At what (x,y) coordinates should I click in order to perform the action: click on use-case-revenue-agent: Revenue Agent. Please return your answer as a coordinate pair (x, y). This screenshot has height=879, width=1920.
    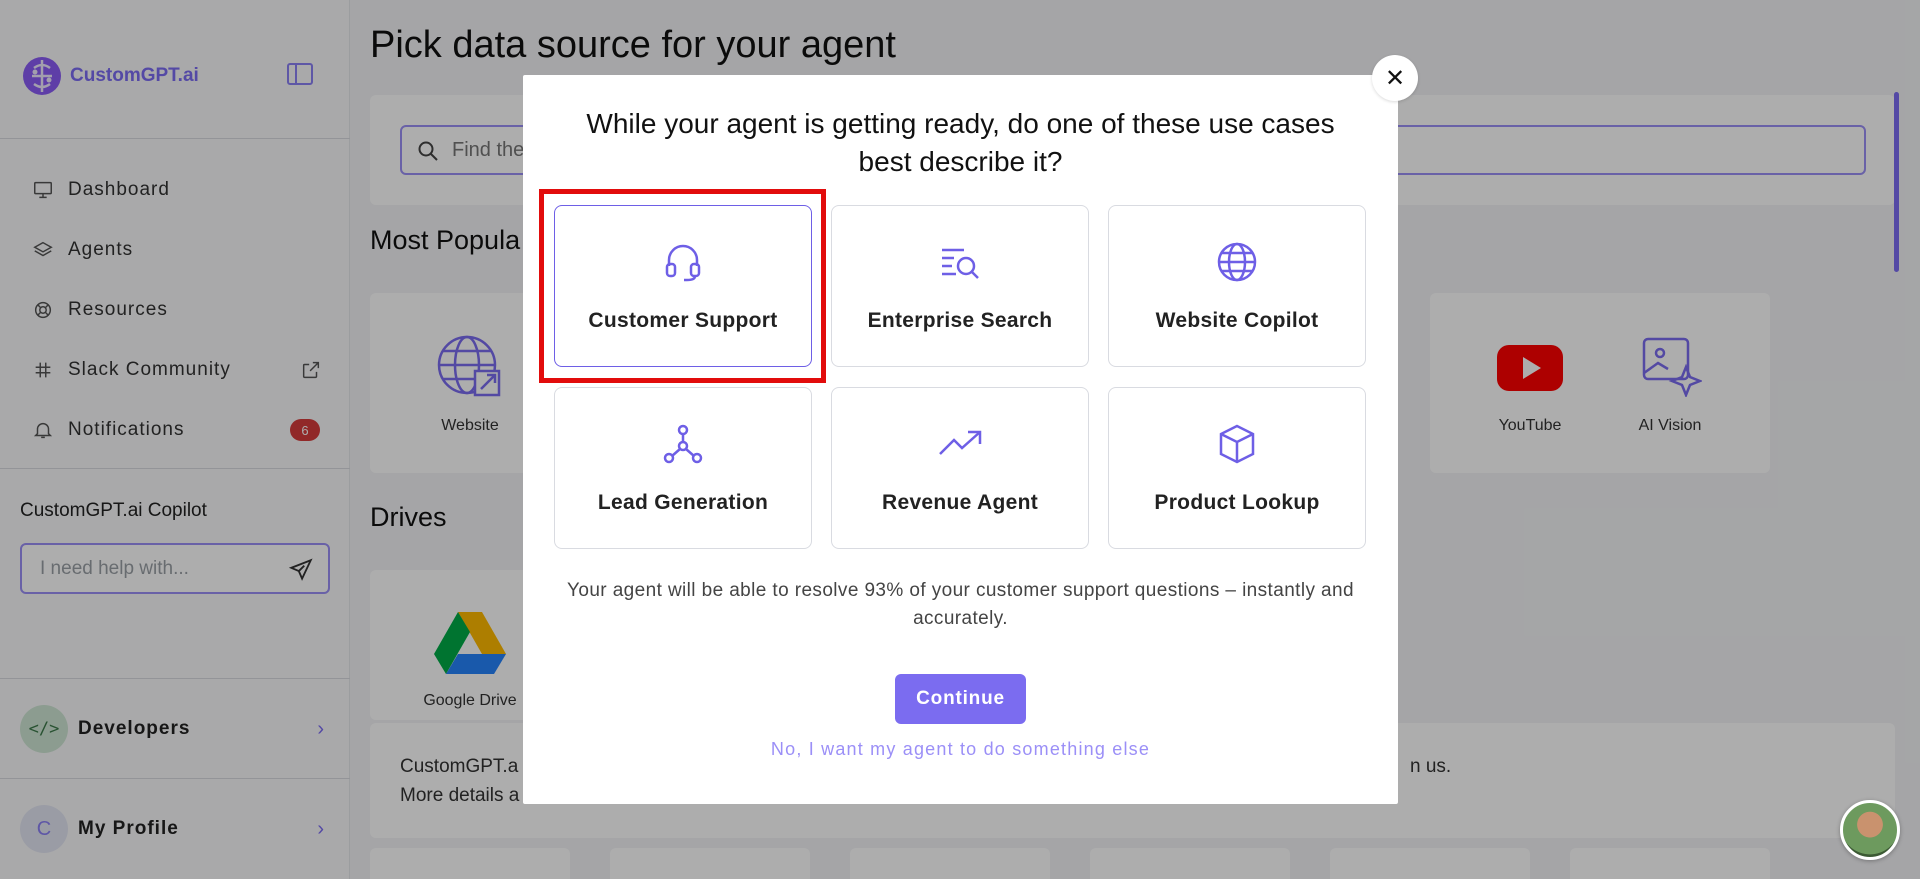
    Looking at the image, I should click on (960, 468).